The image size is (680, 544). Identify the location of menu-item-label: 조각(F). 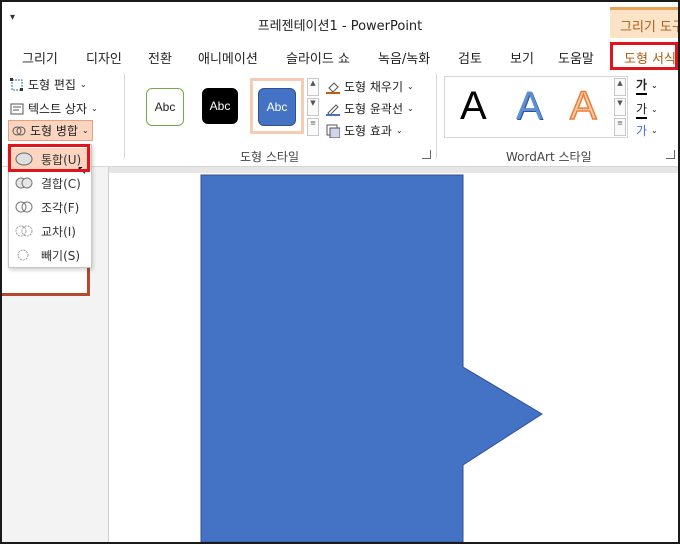
(60, 207).